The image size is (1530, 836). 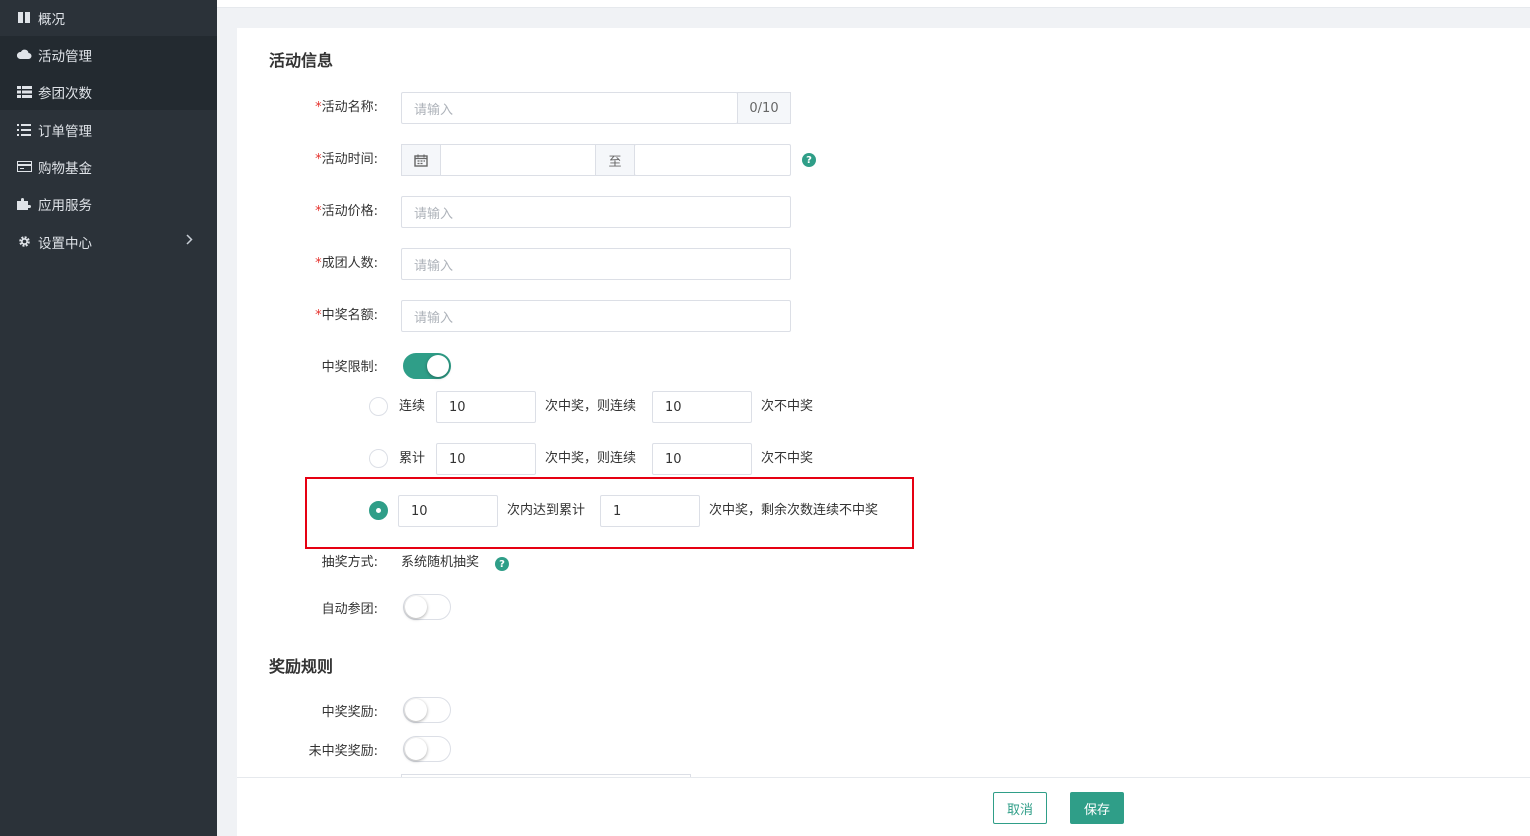 I want to click on activity-price-label: *活动价格:, so click(x=346, y=211).